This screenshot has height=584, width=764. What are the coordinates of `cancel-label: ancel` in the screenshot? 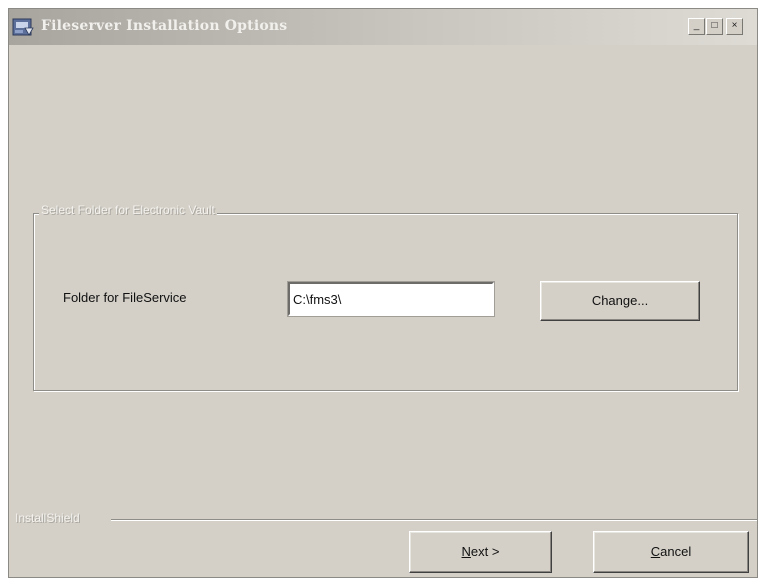 It's located at (676, 551).